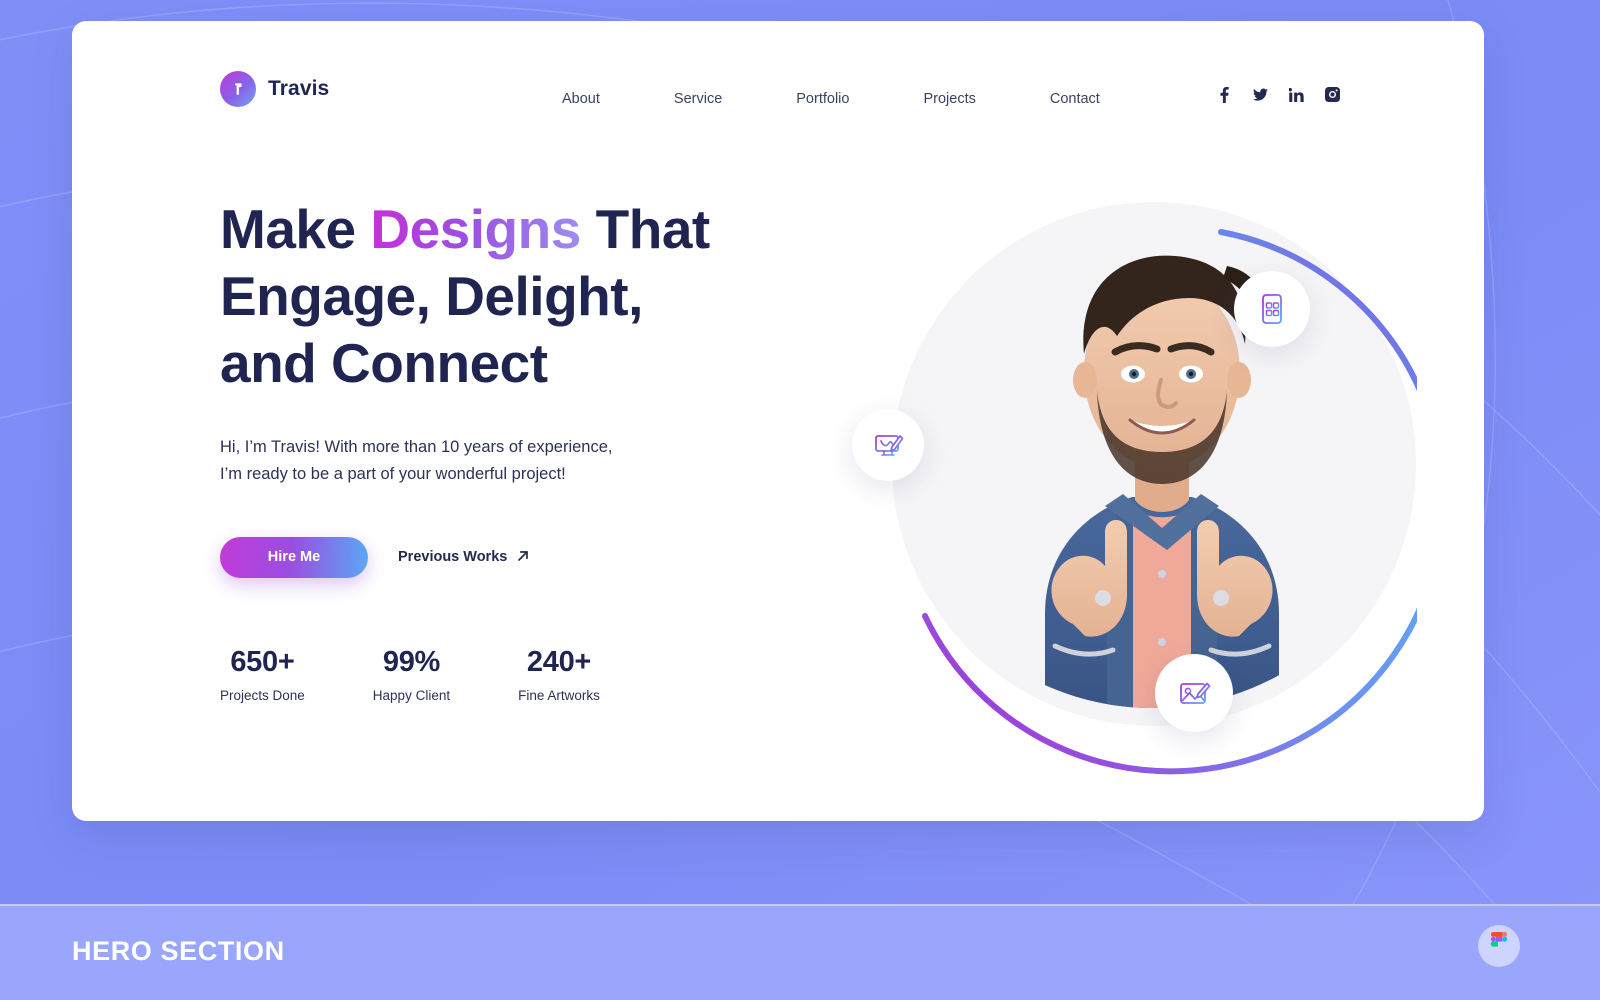 This screenshot has width=1600, height=1000. I want to click on headline-highlight: Designs, so click(475, 229).